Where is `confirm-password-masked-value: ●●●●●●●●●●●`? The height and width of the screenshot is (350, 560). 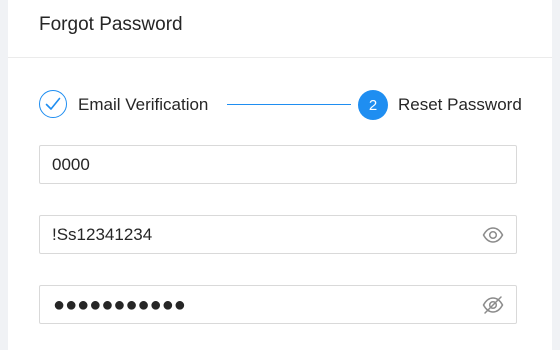 confirm-password-masked-value: ●●●●●●●●●●● is located at coordinates (119, 305).